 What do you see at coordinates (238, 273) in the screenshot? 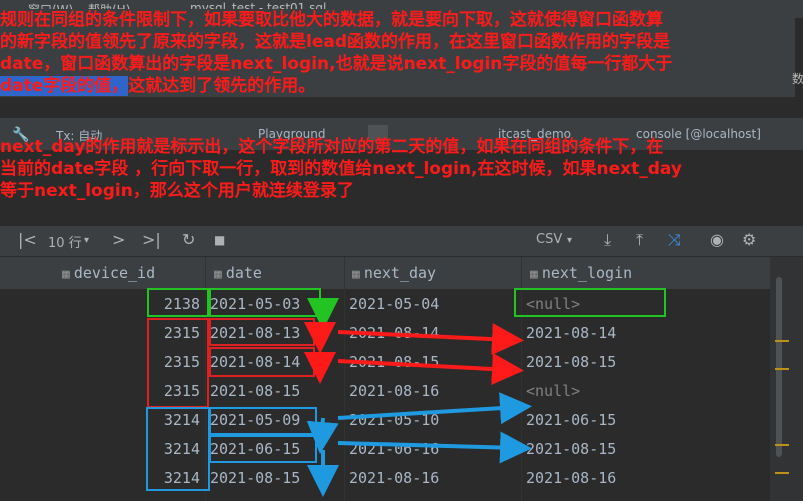
I see `column-header-date: ▦ date` at bounding box center [238, 273].